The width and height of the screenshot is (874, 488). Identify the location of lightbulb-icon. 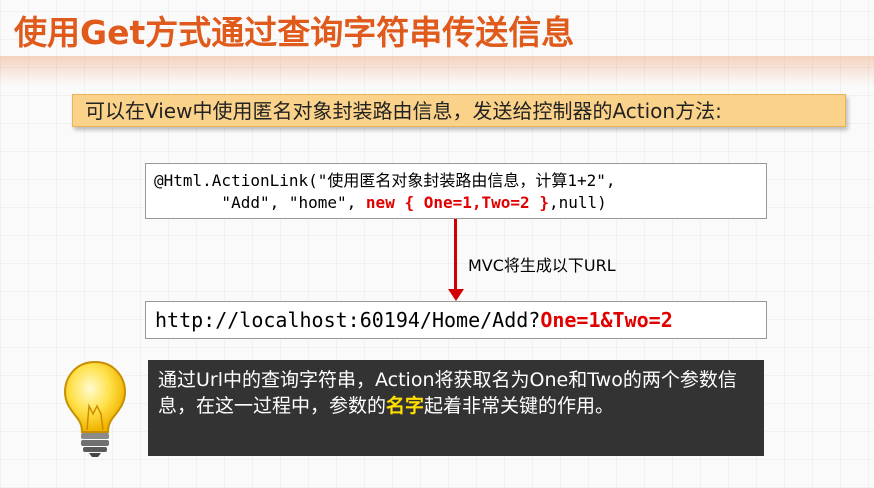
(95, 408).